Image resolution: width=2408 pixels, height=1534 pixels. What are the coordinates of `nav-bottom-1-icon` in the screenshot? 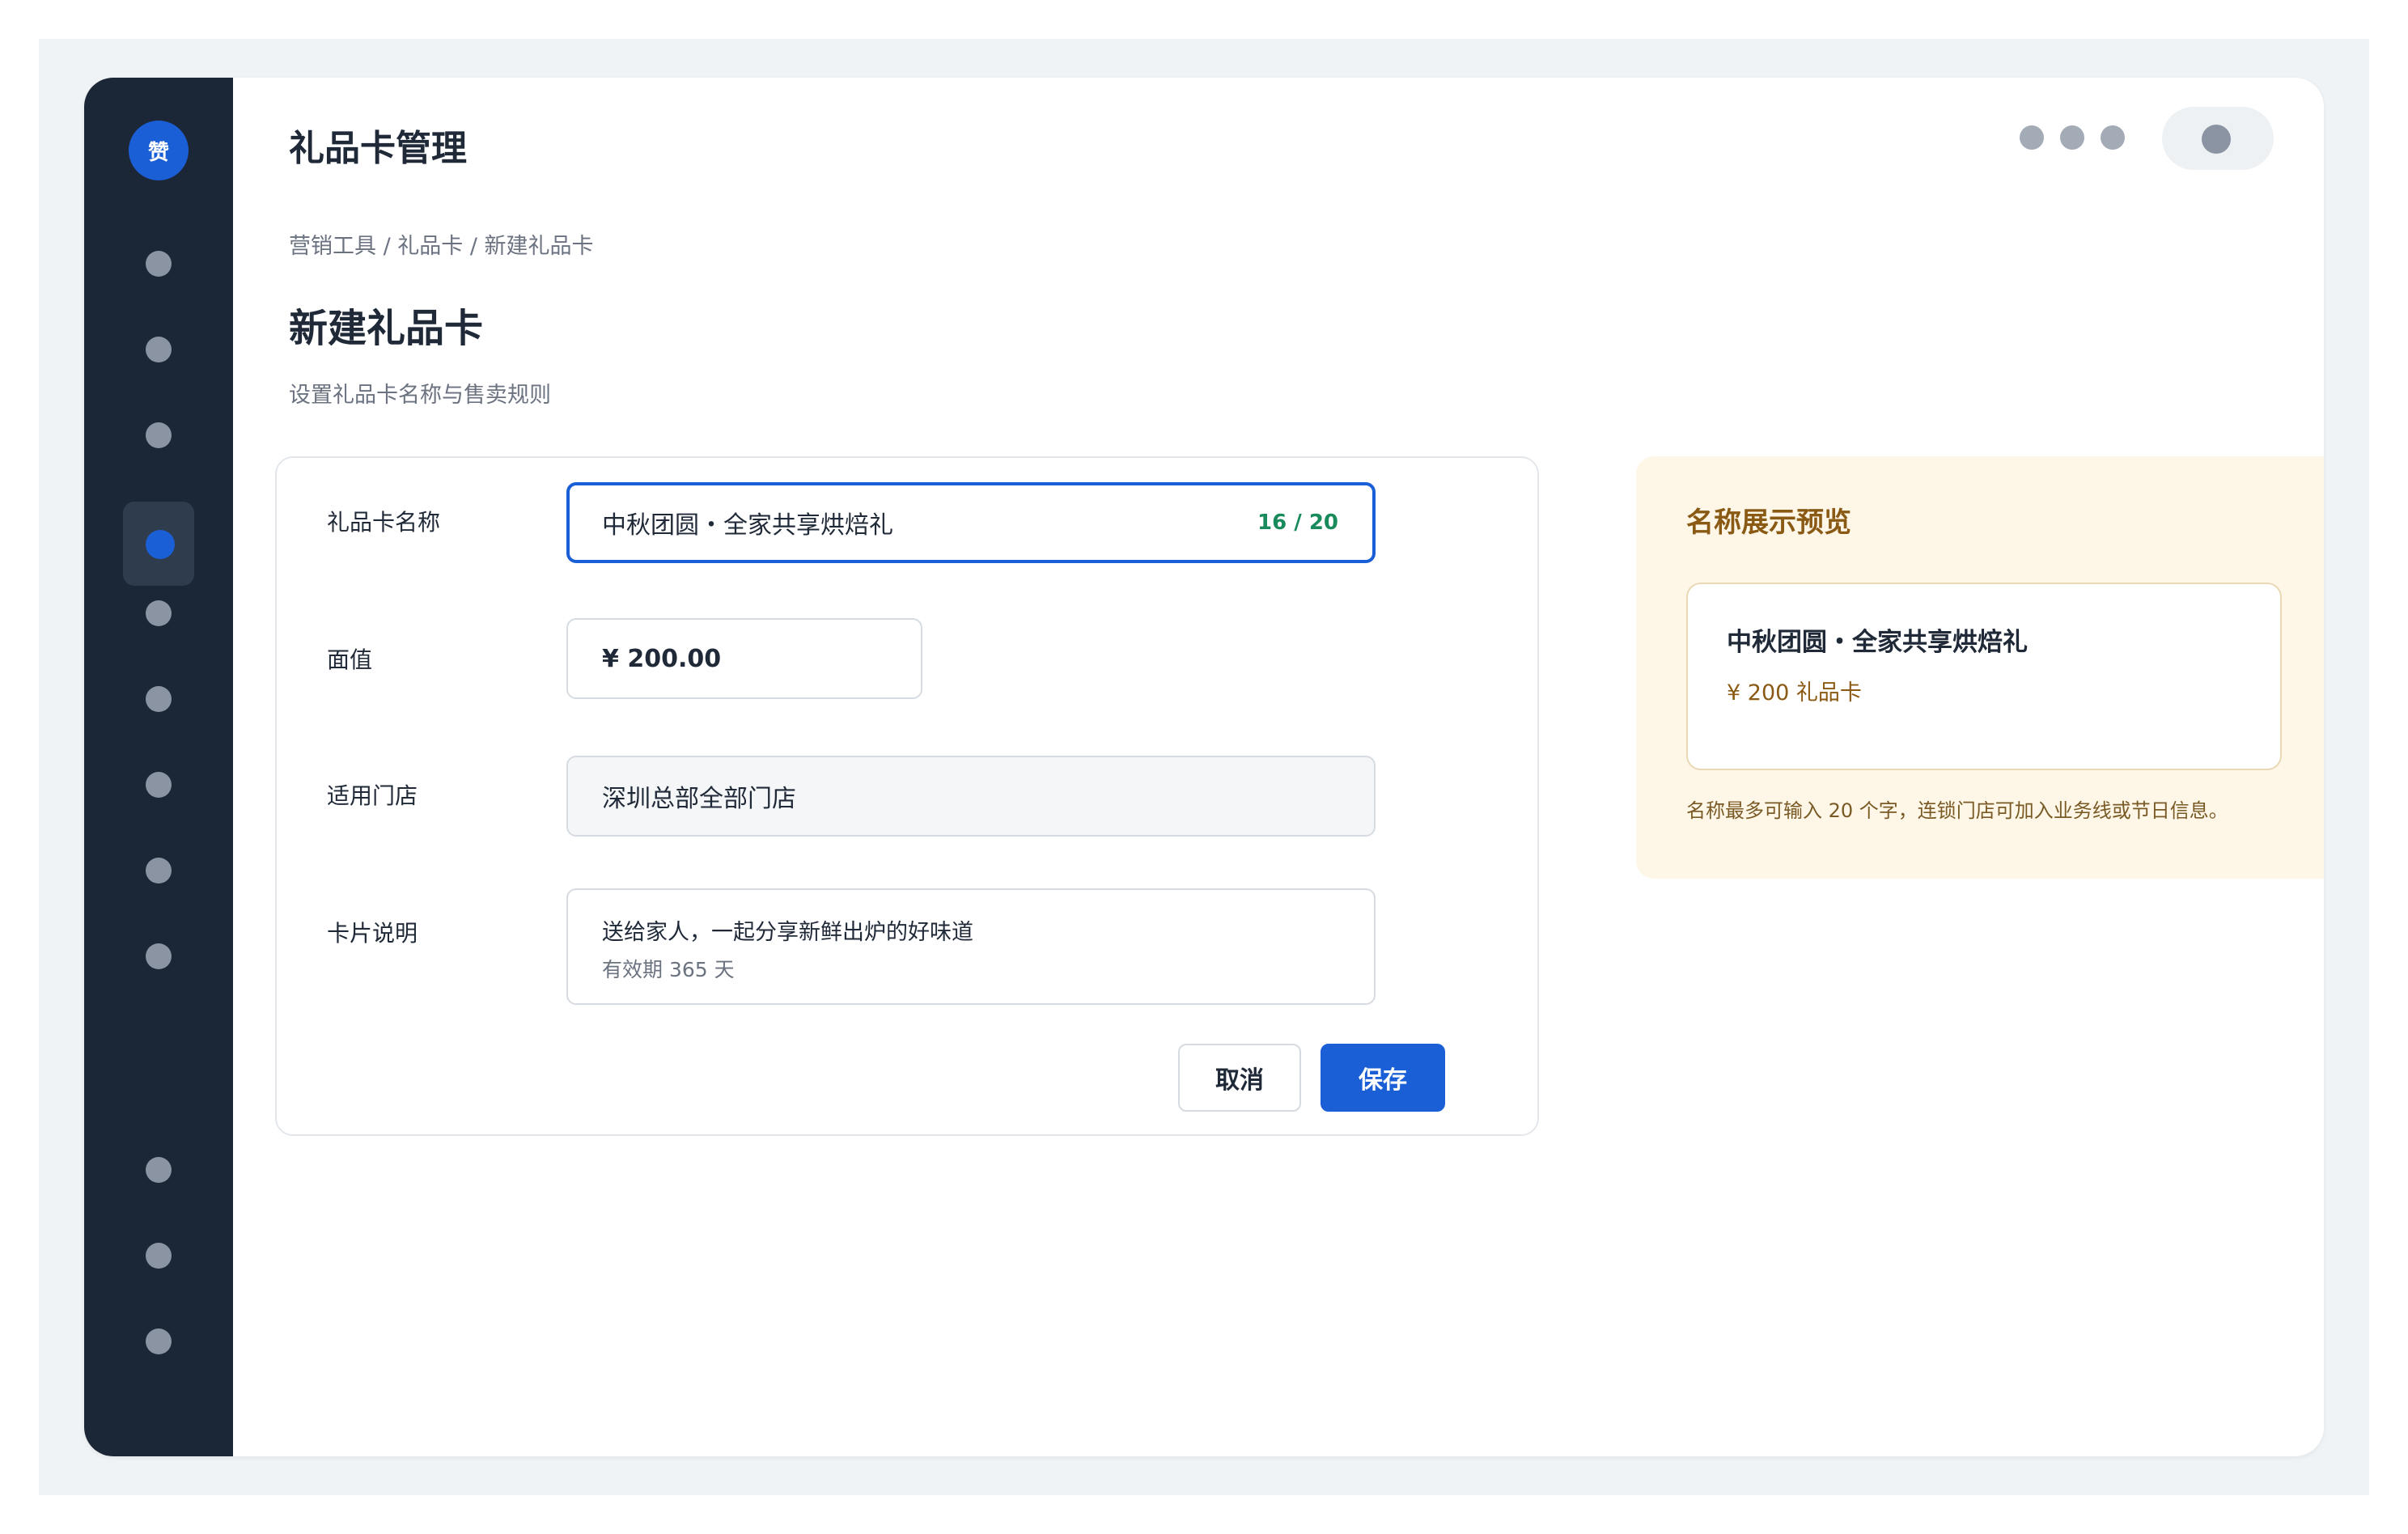 It's located at (159, 1170).